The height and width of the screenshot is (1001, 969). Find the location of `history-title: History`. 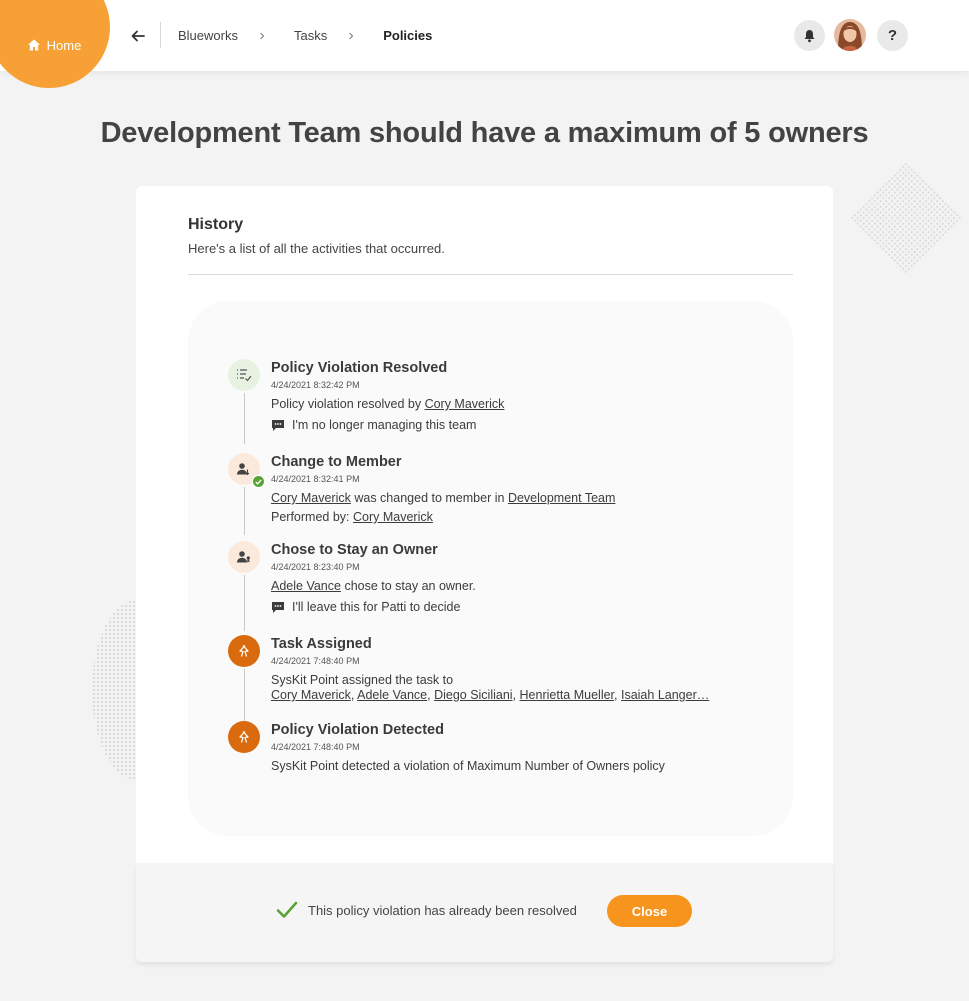

history-title: History is located at coordinates (216, 224).